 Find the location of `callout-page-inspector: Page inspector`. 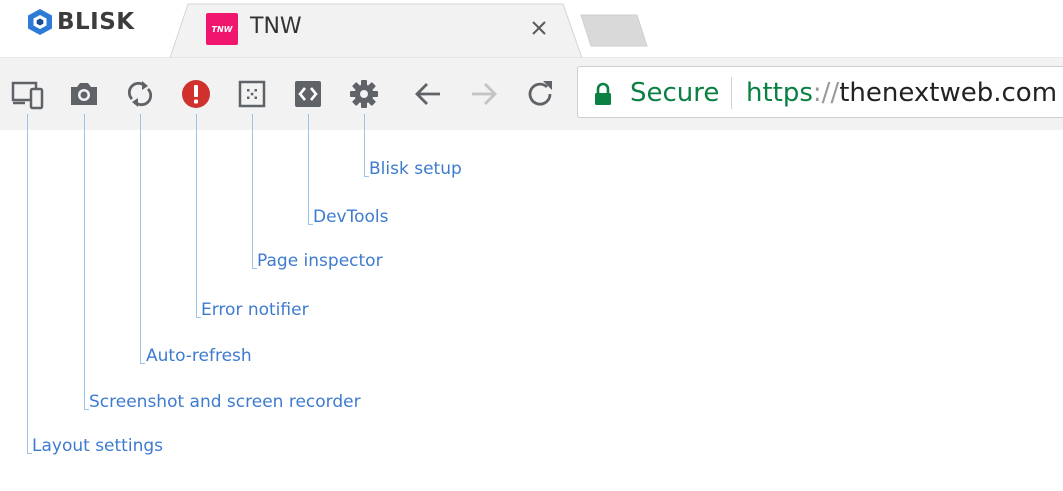

callout-page-inspector: Page inspector is located at coordinates (320, 261).